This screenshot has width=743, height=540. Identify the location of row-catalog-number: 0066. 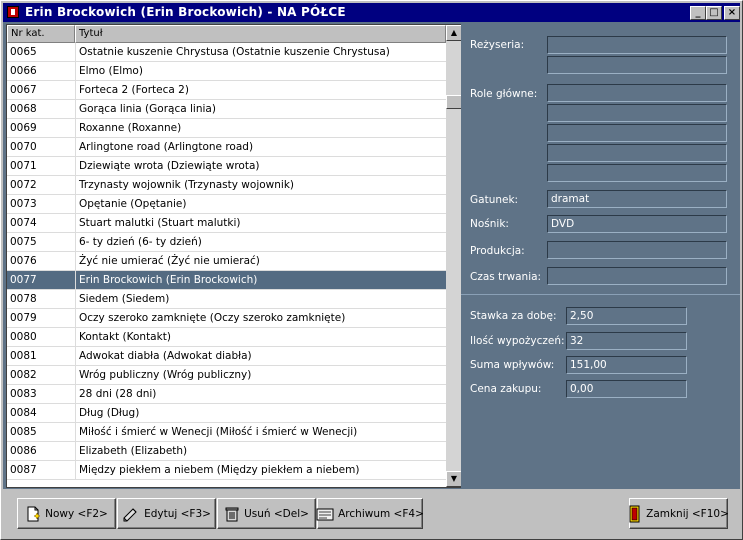
(23, 71).